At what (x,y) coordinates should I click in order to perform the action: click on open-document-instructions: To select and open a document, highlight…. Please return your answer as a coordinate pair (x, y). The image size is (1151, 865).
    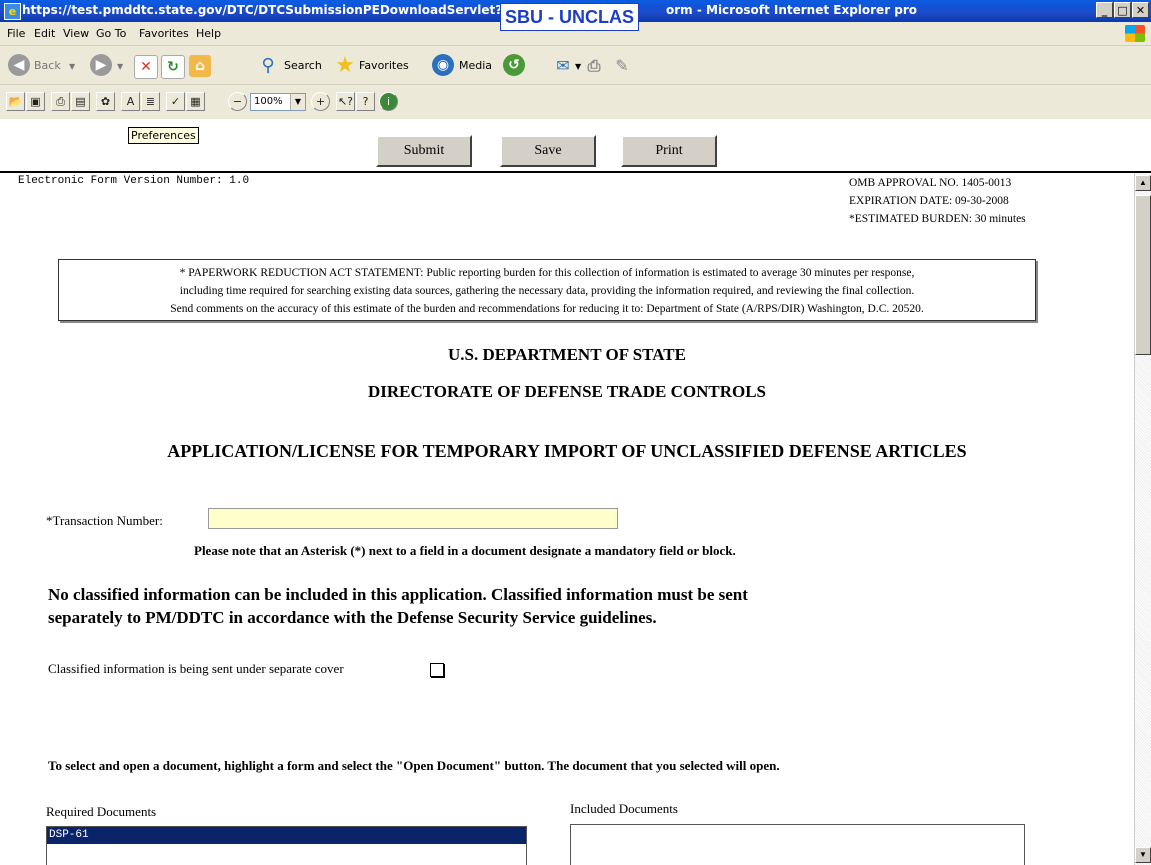
    Looking at the image, I should click on (414, 765).